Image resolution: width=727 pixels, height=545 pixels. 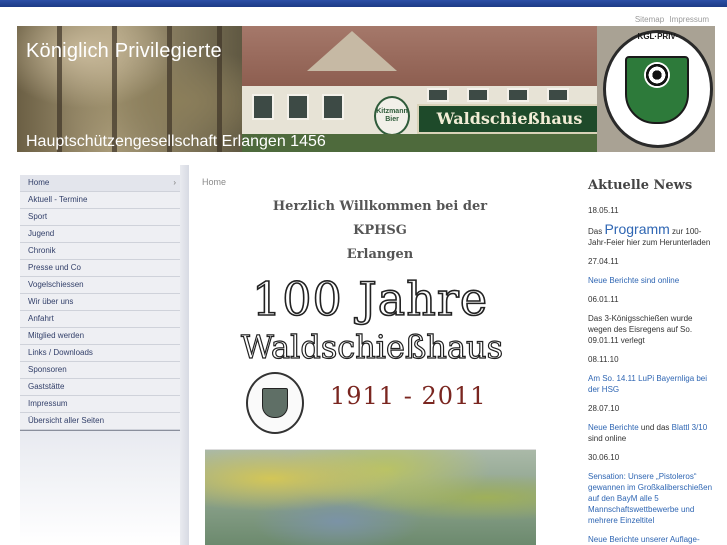 I want to click on breadcrumb: Home, so click(x=214, y=182).